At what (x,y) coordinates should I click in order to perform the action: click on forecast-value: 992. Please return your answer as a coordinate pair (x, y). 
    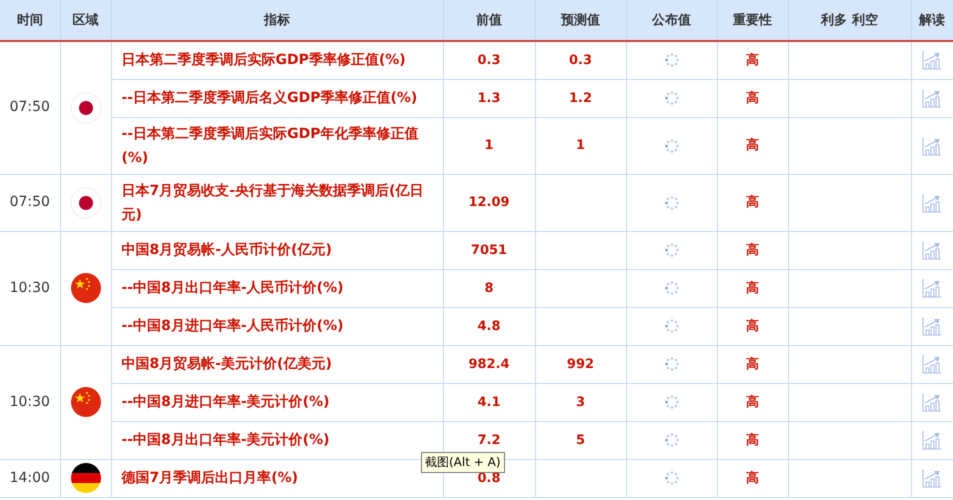
    Looking at the image, I should click on (580, 364).